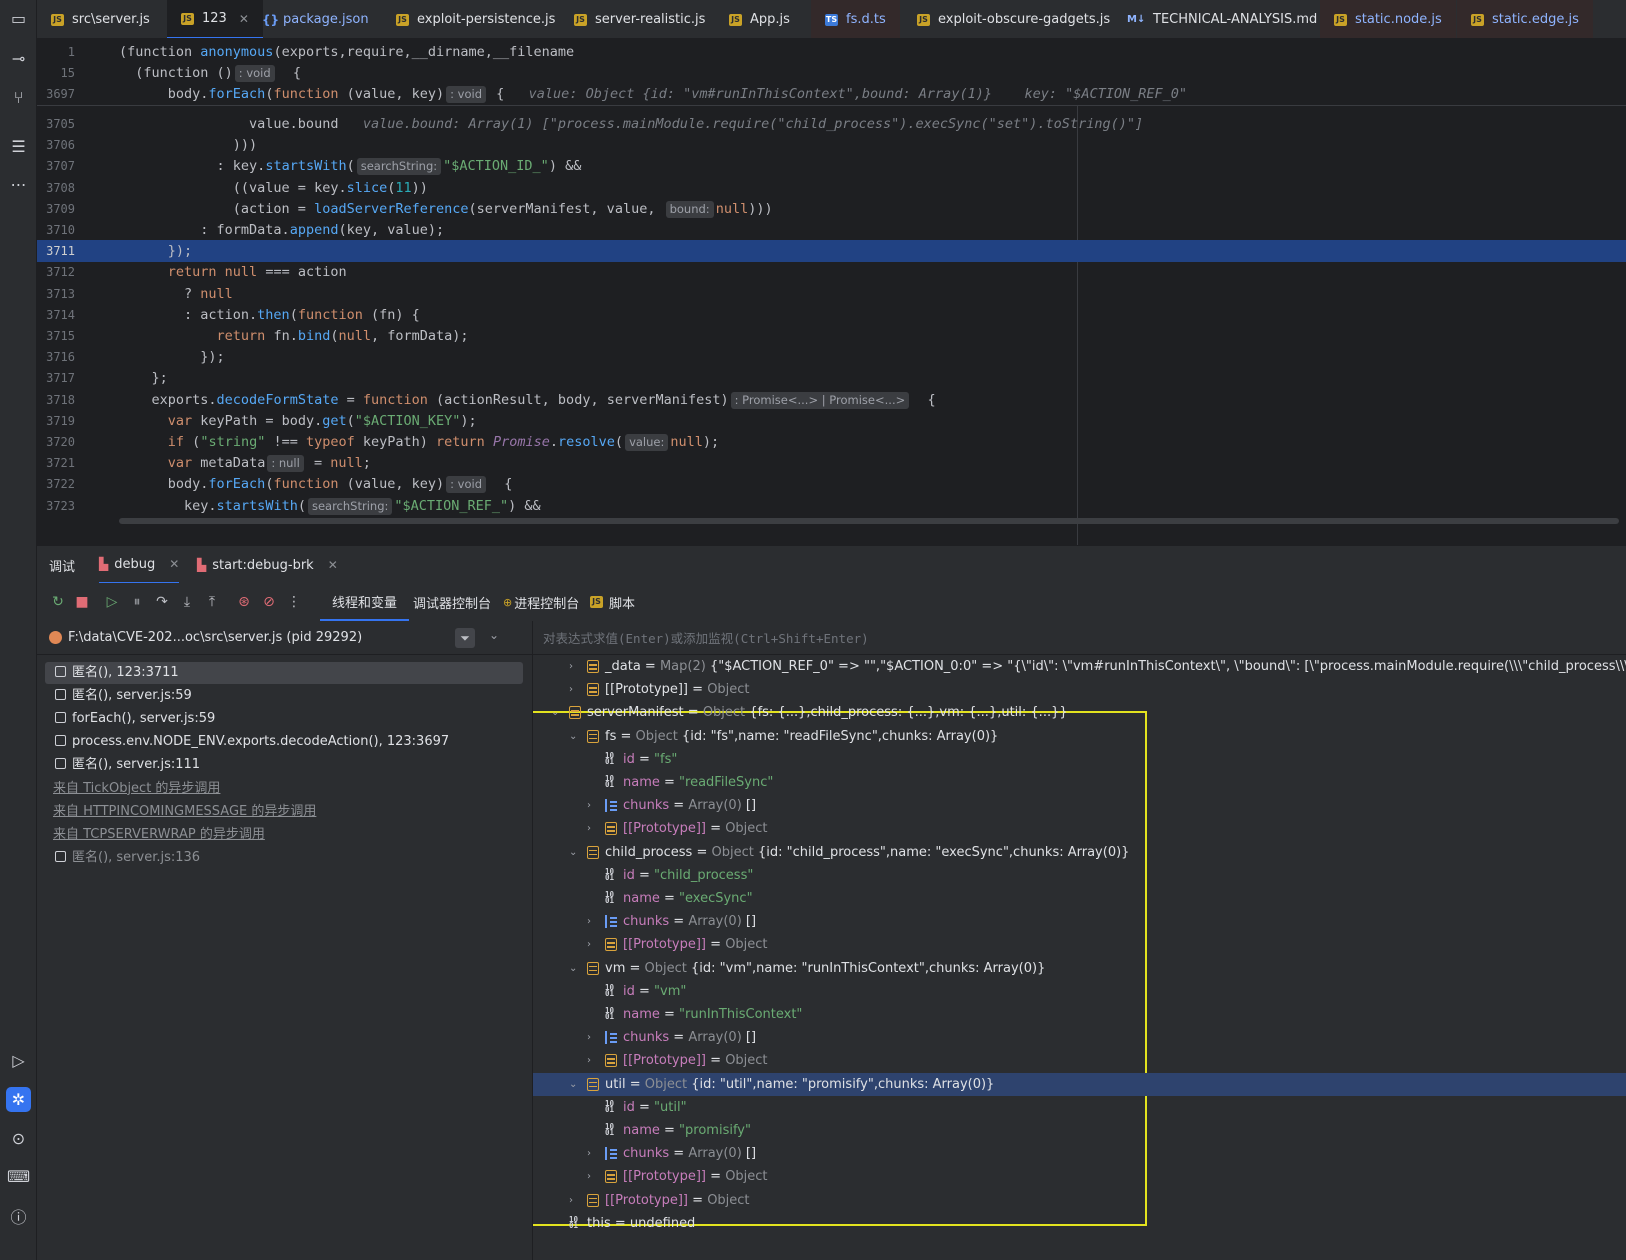 This screenshot has width=1626, height=1260. What do you see at coordinates (284, 719) in the screenshot?
I see `stack-frame: forEach(), server.js:59` at bounding box center [284, 719].